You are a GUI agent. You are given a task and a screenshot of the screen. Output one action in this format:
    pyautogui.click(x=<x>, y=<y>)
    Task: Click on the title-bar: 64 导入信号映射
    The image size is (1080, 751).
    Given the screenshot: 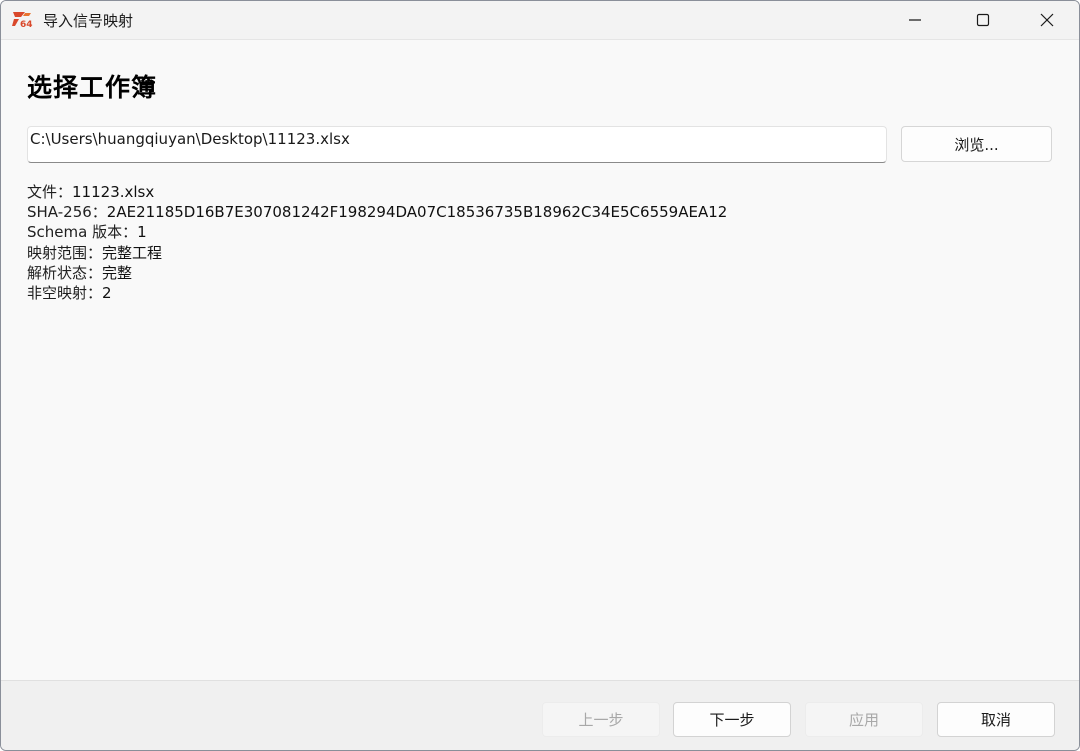 What is the action you would take?
    pyautogui.click(x=540, y=20)
    